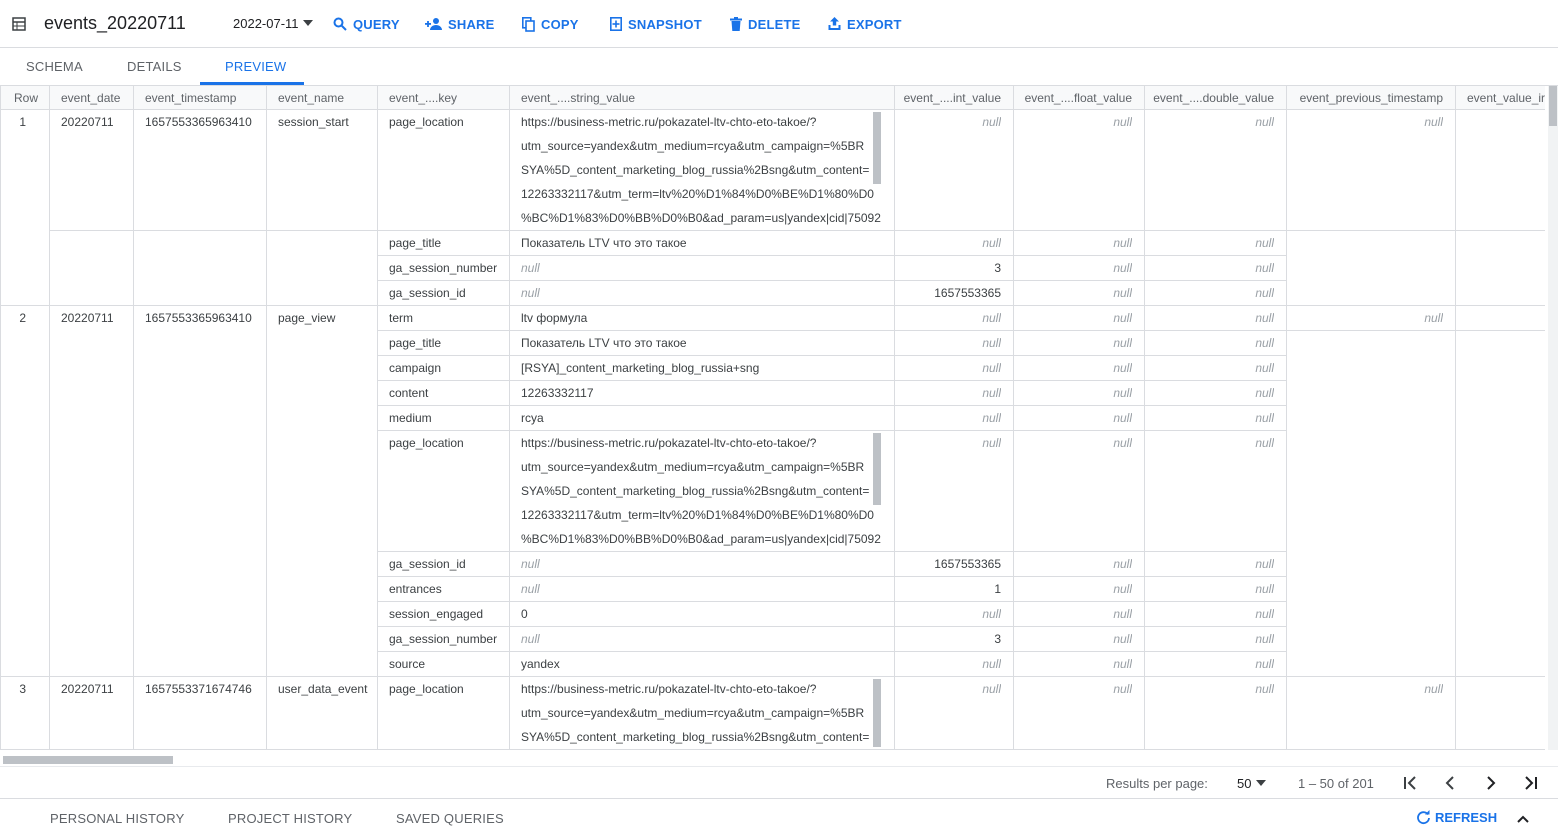  What do you see at coordinates (779, 67) in the screenshot?
I see `detail-tabs: SCHEMA DETAILS PREVIEW` at bounding box center [779, 67].